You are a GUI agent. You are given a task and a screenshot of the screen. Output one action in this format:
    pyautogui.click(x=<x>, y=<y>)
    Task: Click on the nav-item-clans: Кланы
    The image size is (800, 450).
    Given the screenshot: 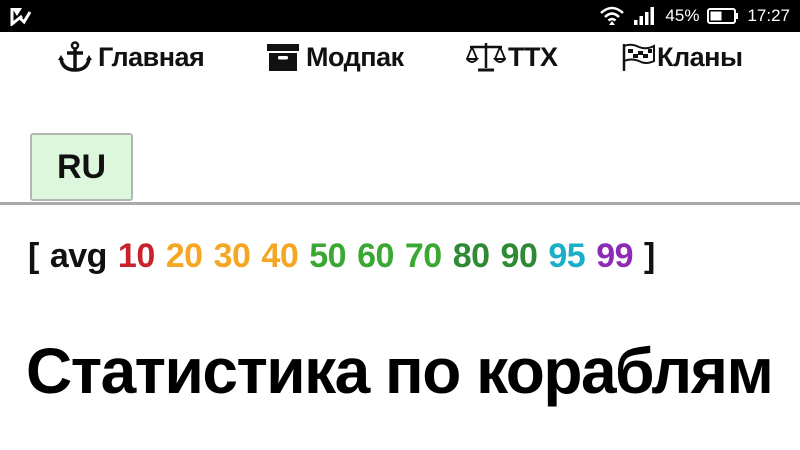 What is the action you would take?
    pyautogui.click(x=682, y=57)
    